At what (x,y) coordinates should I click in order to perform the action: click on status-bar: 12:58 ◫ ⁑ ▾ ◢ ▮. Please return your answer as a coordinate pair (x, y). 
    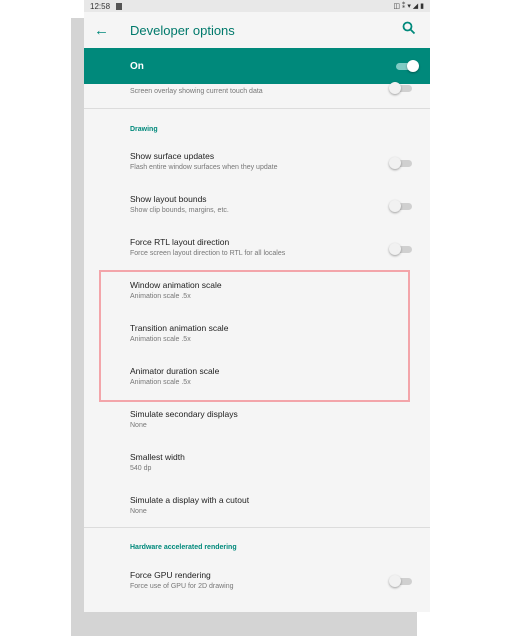
    Looking at the image, I should click on (257, 6).